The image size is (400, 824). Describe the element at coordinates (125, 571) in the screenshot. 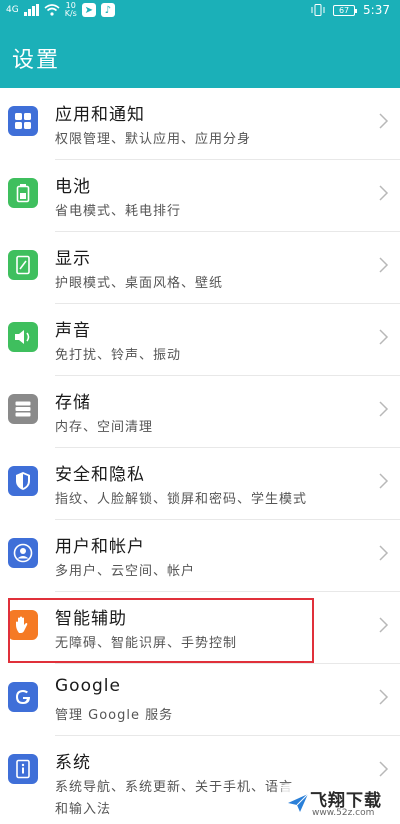

I see `settings-item-desc: 多用户、云空间、帐户` at that location.